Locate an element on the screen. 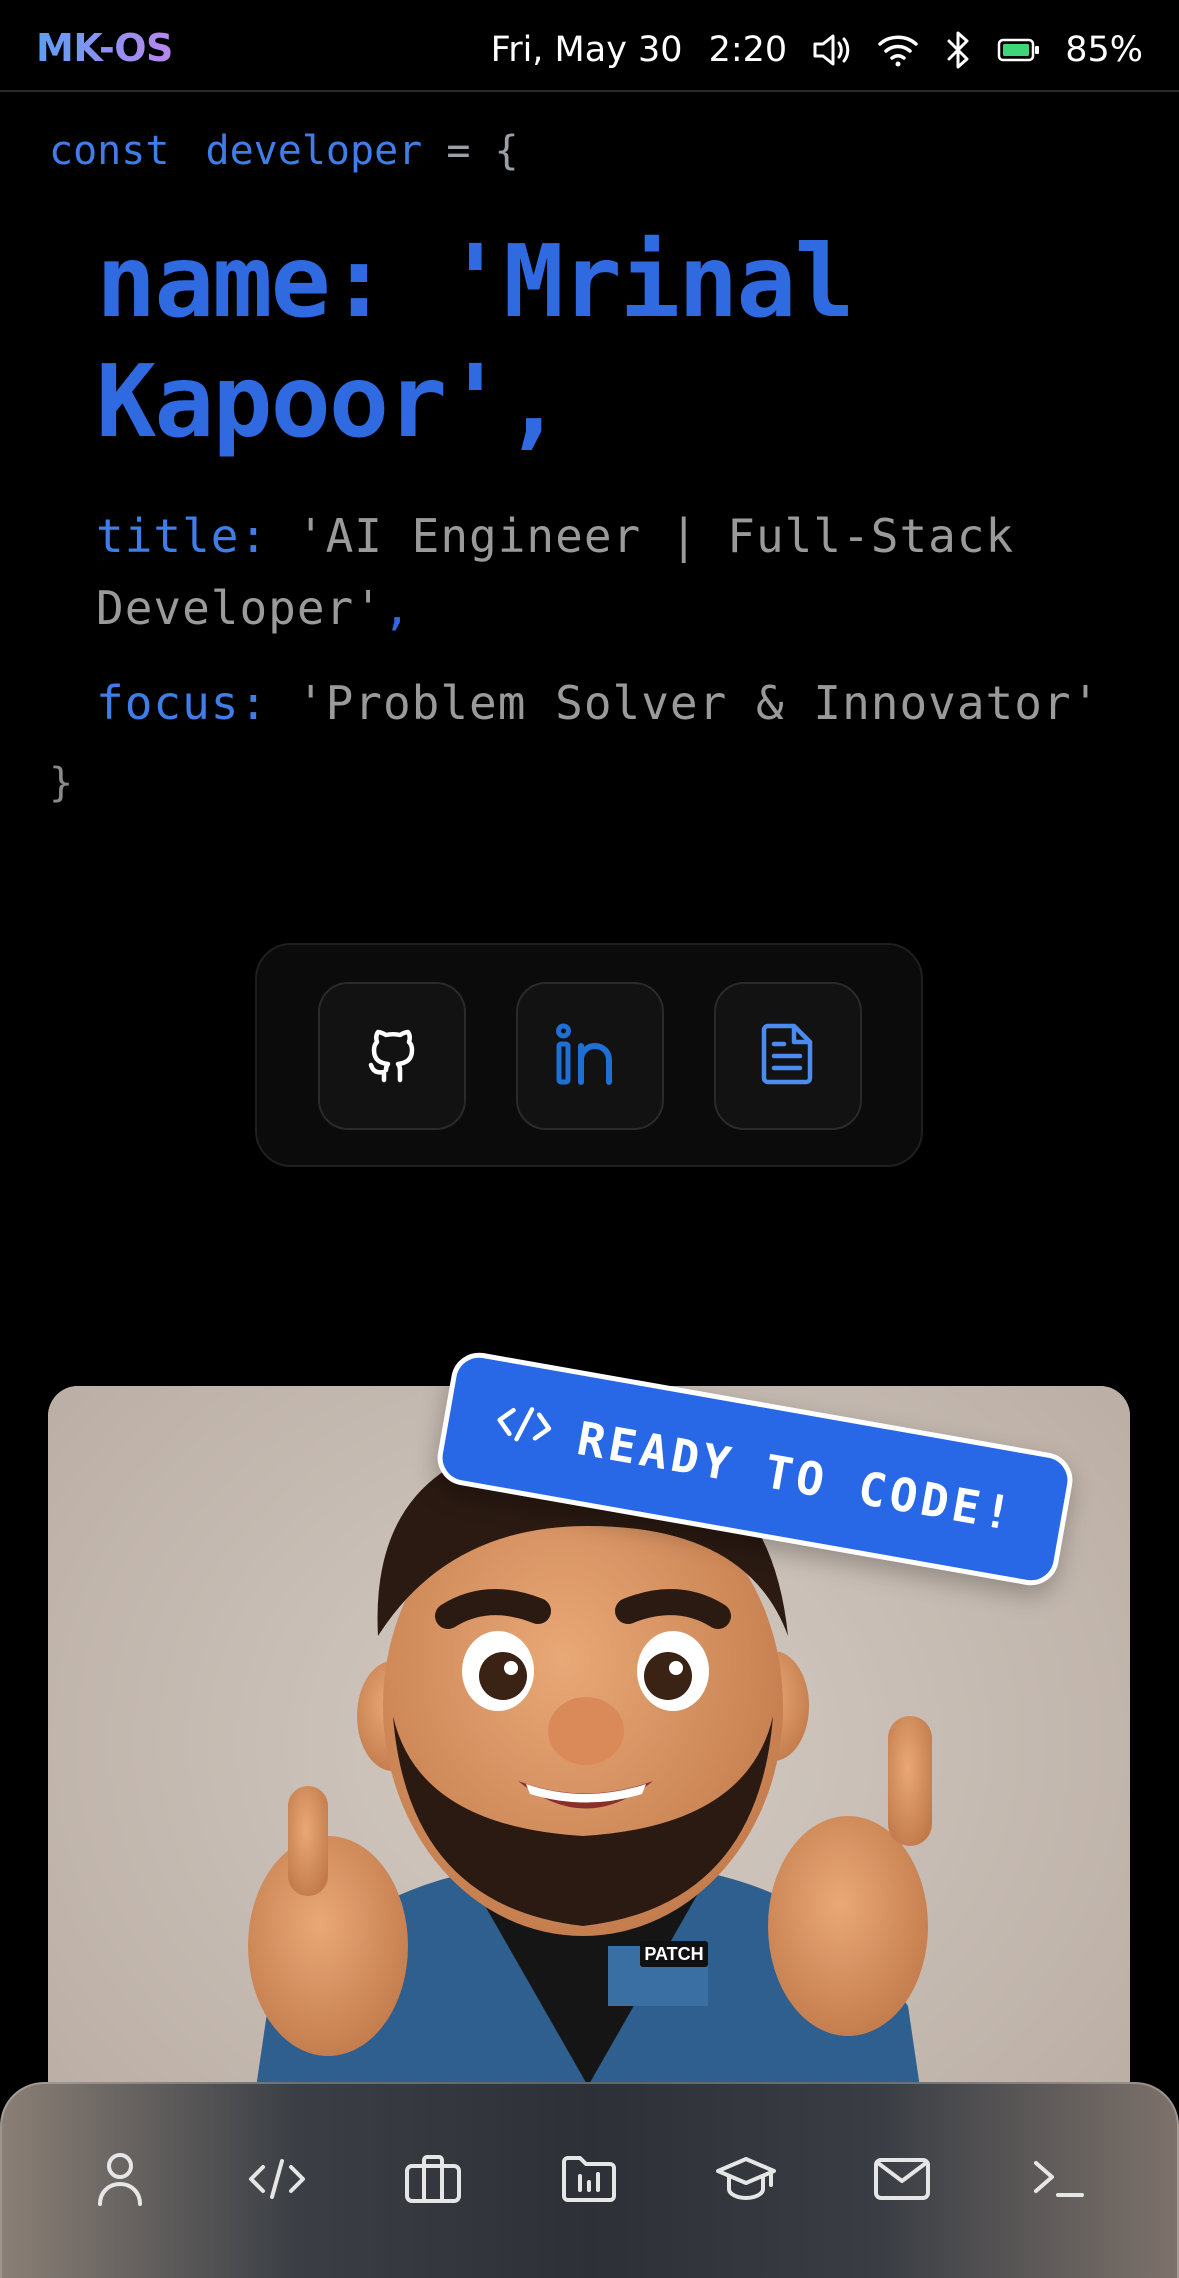 The image size is (1179, 2278). developer-name: name: 'Mrinal Kapoor', is located at coordinates (596, 342).